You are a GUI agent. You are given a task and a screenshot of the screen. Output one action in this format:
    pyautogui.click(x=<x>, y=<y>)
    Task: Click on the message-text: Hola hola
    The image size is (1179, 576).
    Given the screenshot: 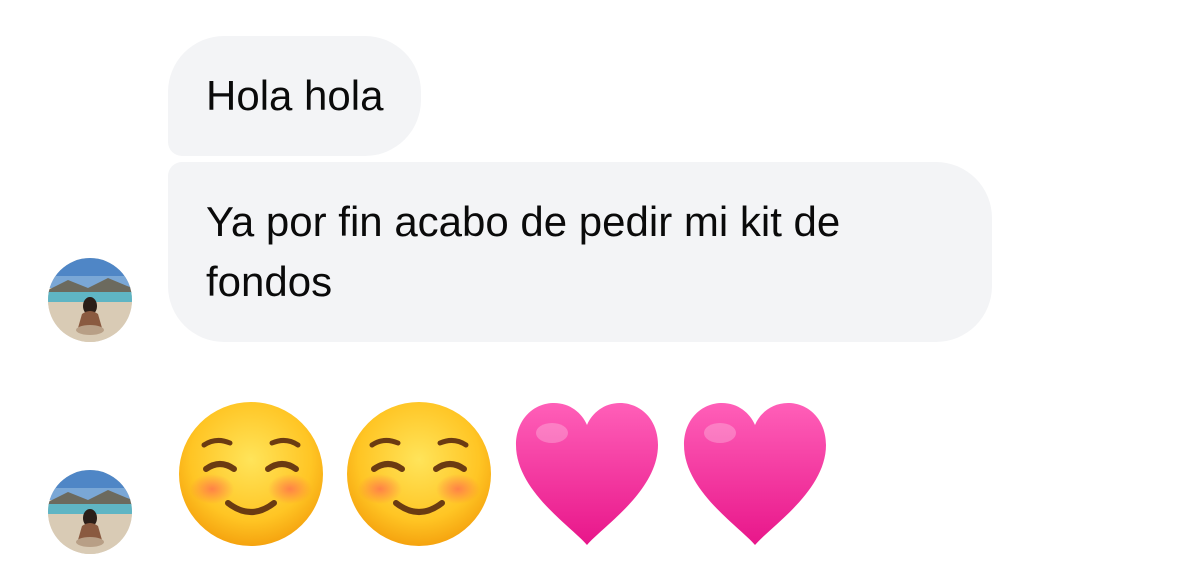 What is the action you would take?
    pyautogui.click(x=295, y=95)
    